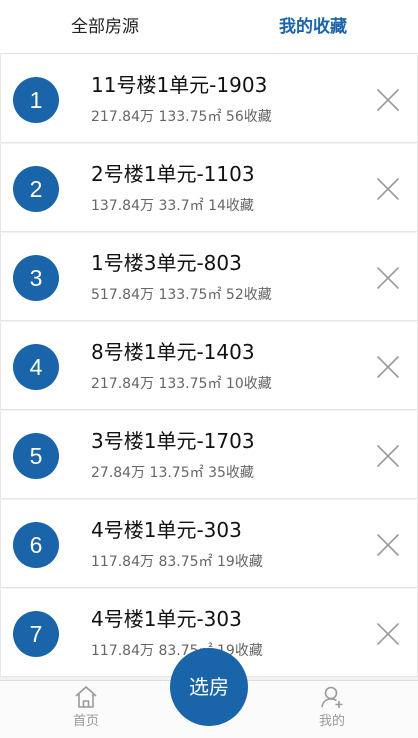  What do you see at coordinates (166, 263) in the screenshot?
I see `listing-title: 1号楼3单元-803` at bounding box center [166, 263].